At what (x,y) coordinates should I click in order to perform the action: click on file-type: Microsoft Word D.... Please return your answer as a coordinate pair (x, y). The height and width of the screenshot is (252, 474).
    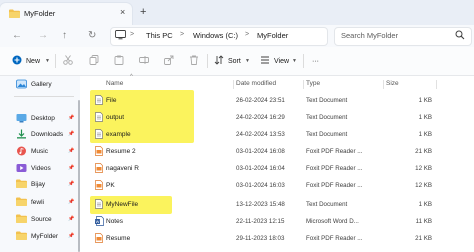
    Looking at the image, I should click on (332, 221).